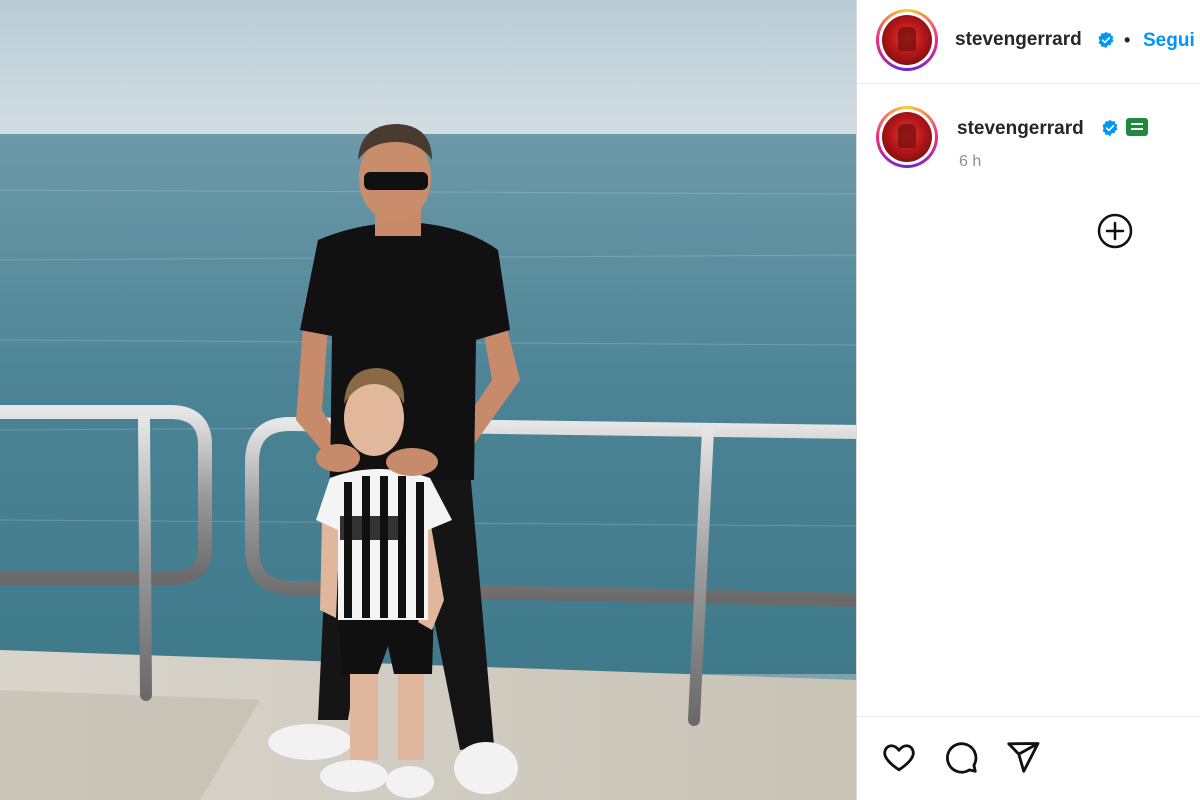 This screenshot has height=800, width=1200. What do you see at coordinates (907, 137) in the screenshot?
I see `caption-avatar` at bounding box center [907, 137].